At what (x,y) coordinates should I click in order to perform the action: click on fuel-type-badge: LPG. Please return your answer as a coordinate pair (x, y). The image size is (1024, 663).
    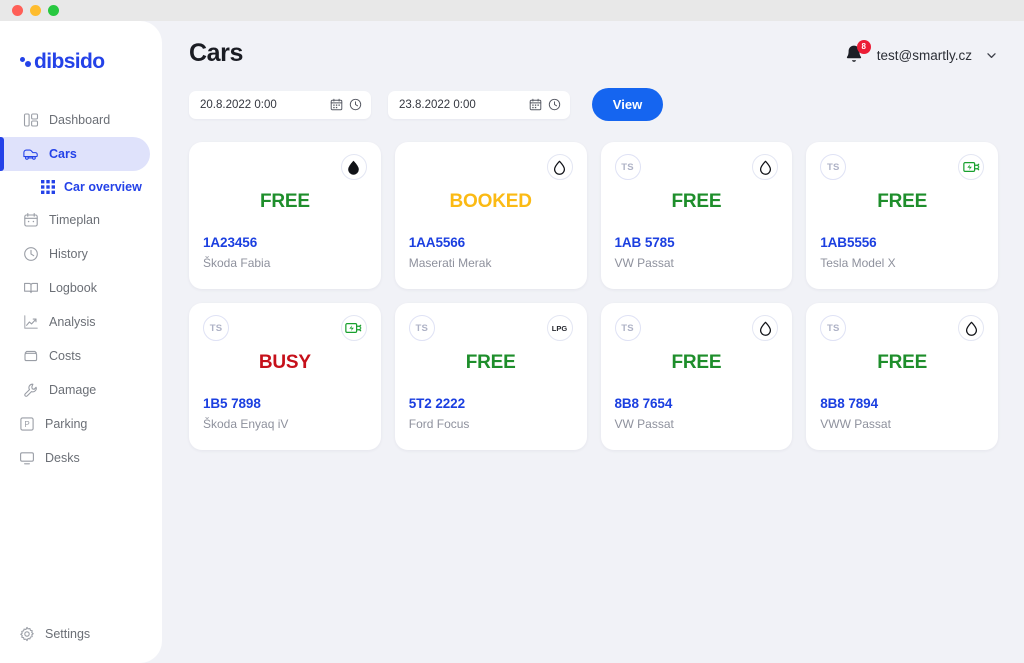
    Looking at the image, I should click on (559, 328).